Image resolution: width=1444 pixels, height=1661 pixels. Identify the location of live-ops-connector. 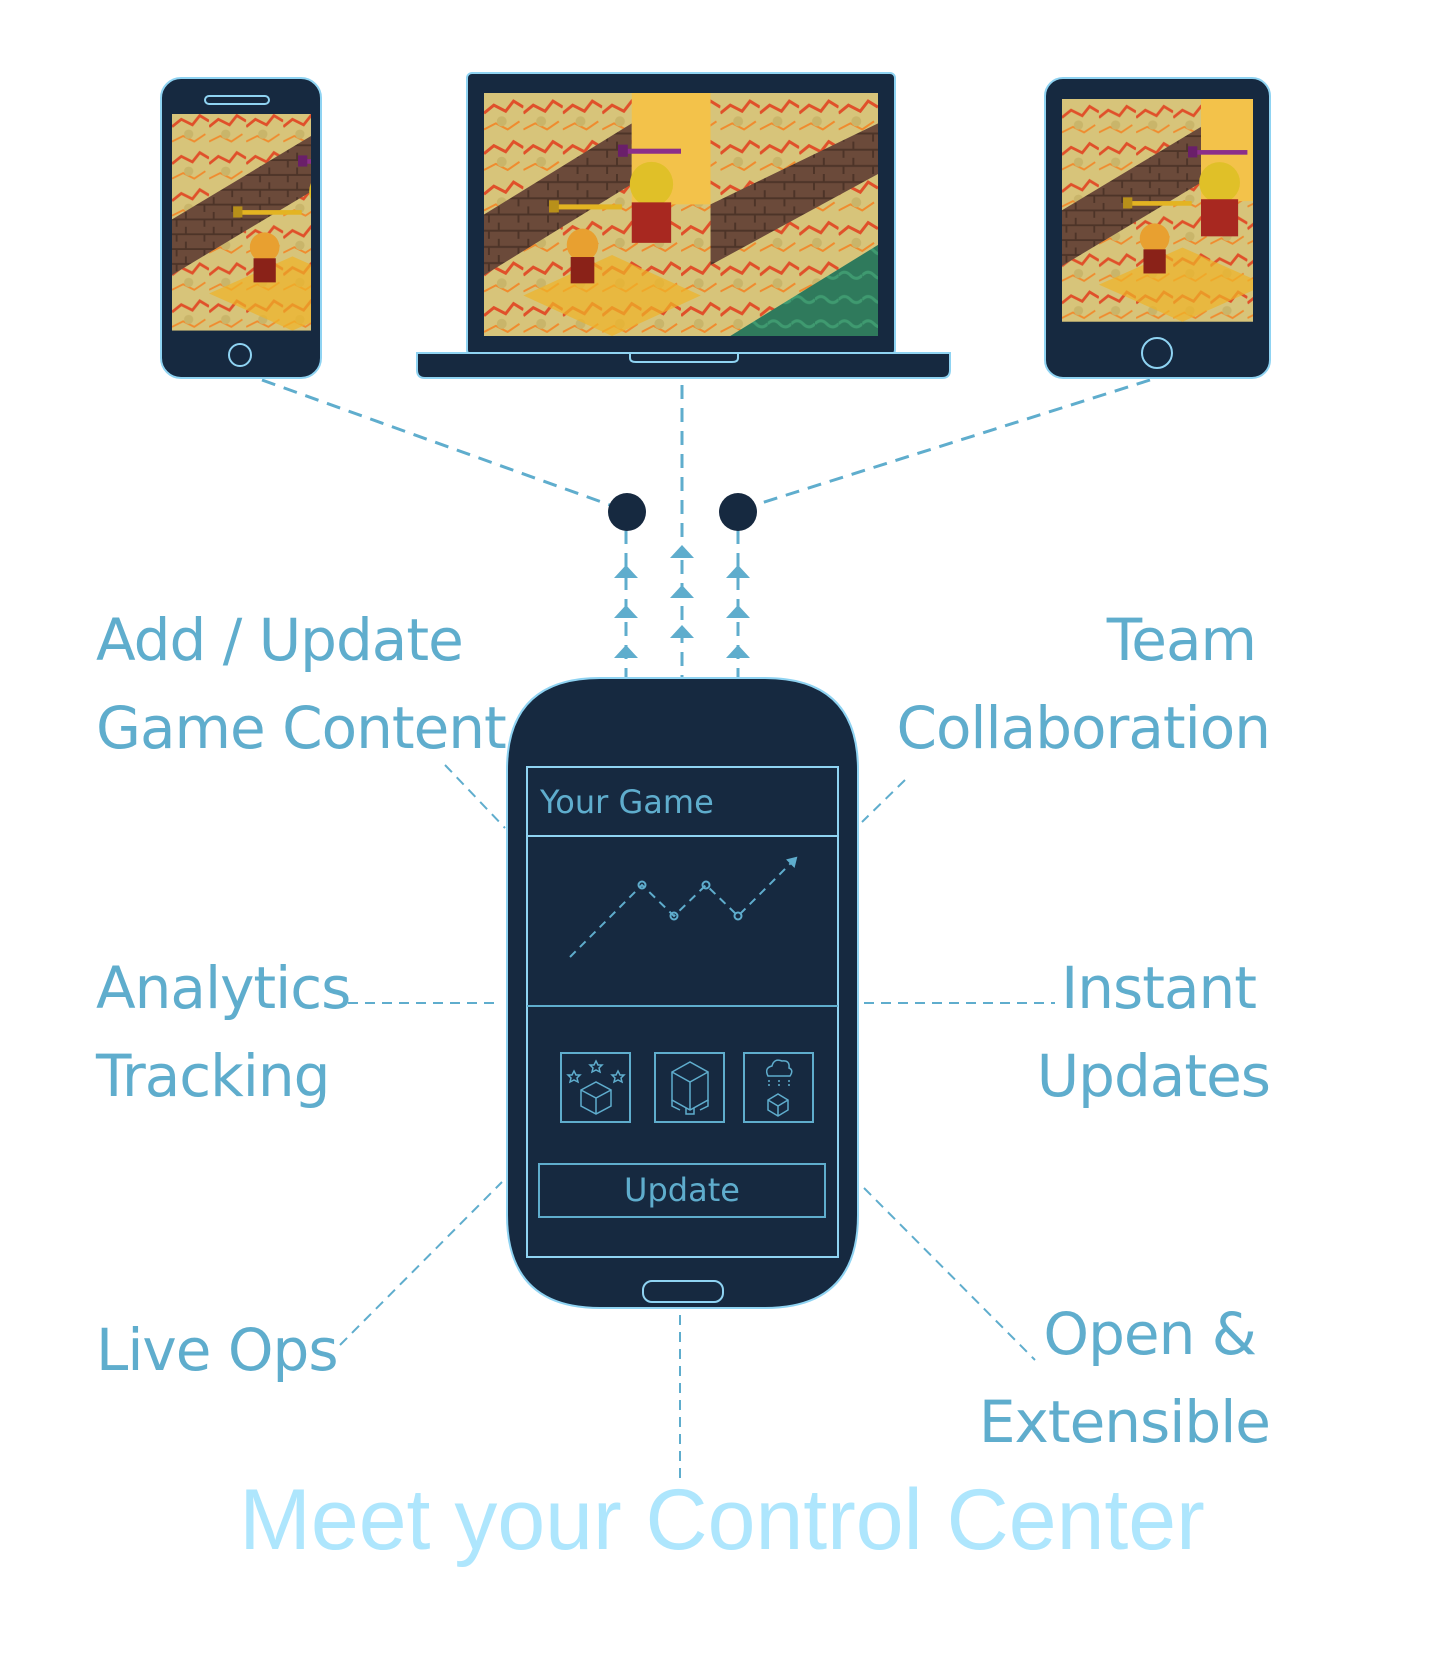
(421, 1263).